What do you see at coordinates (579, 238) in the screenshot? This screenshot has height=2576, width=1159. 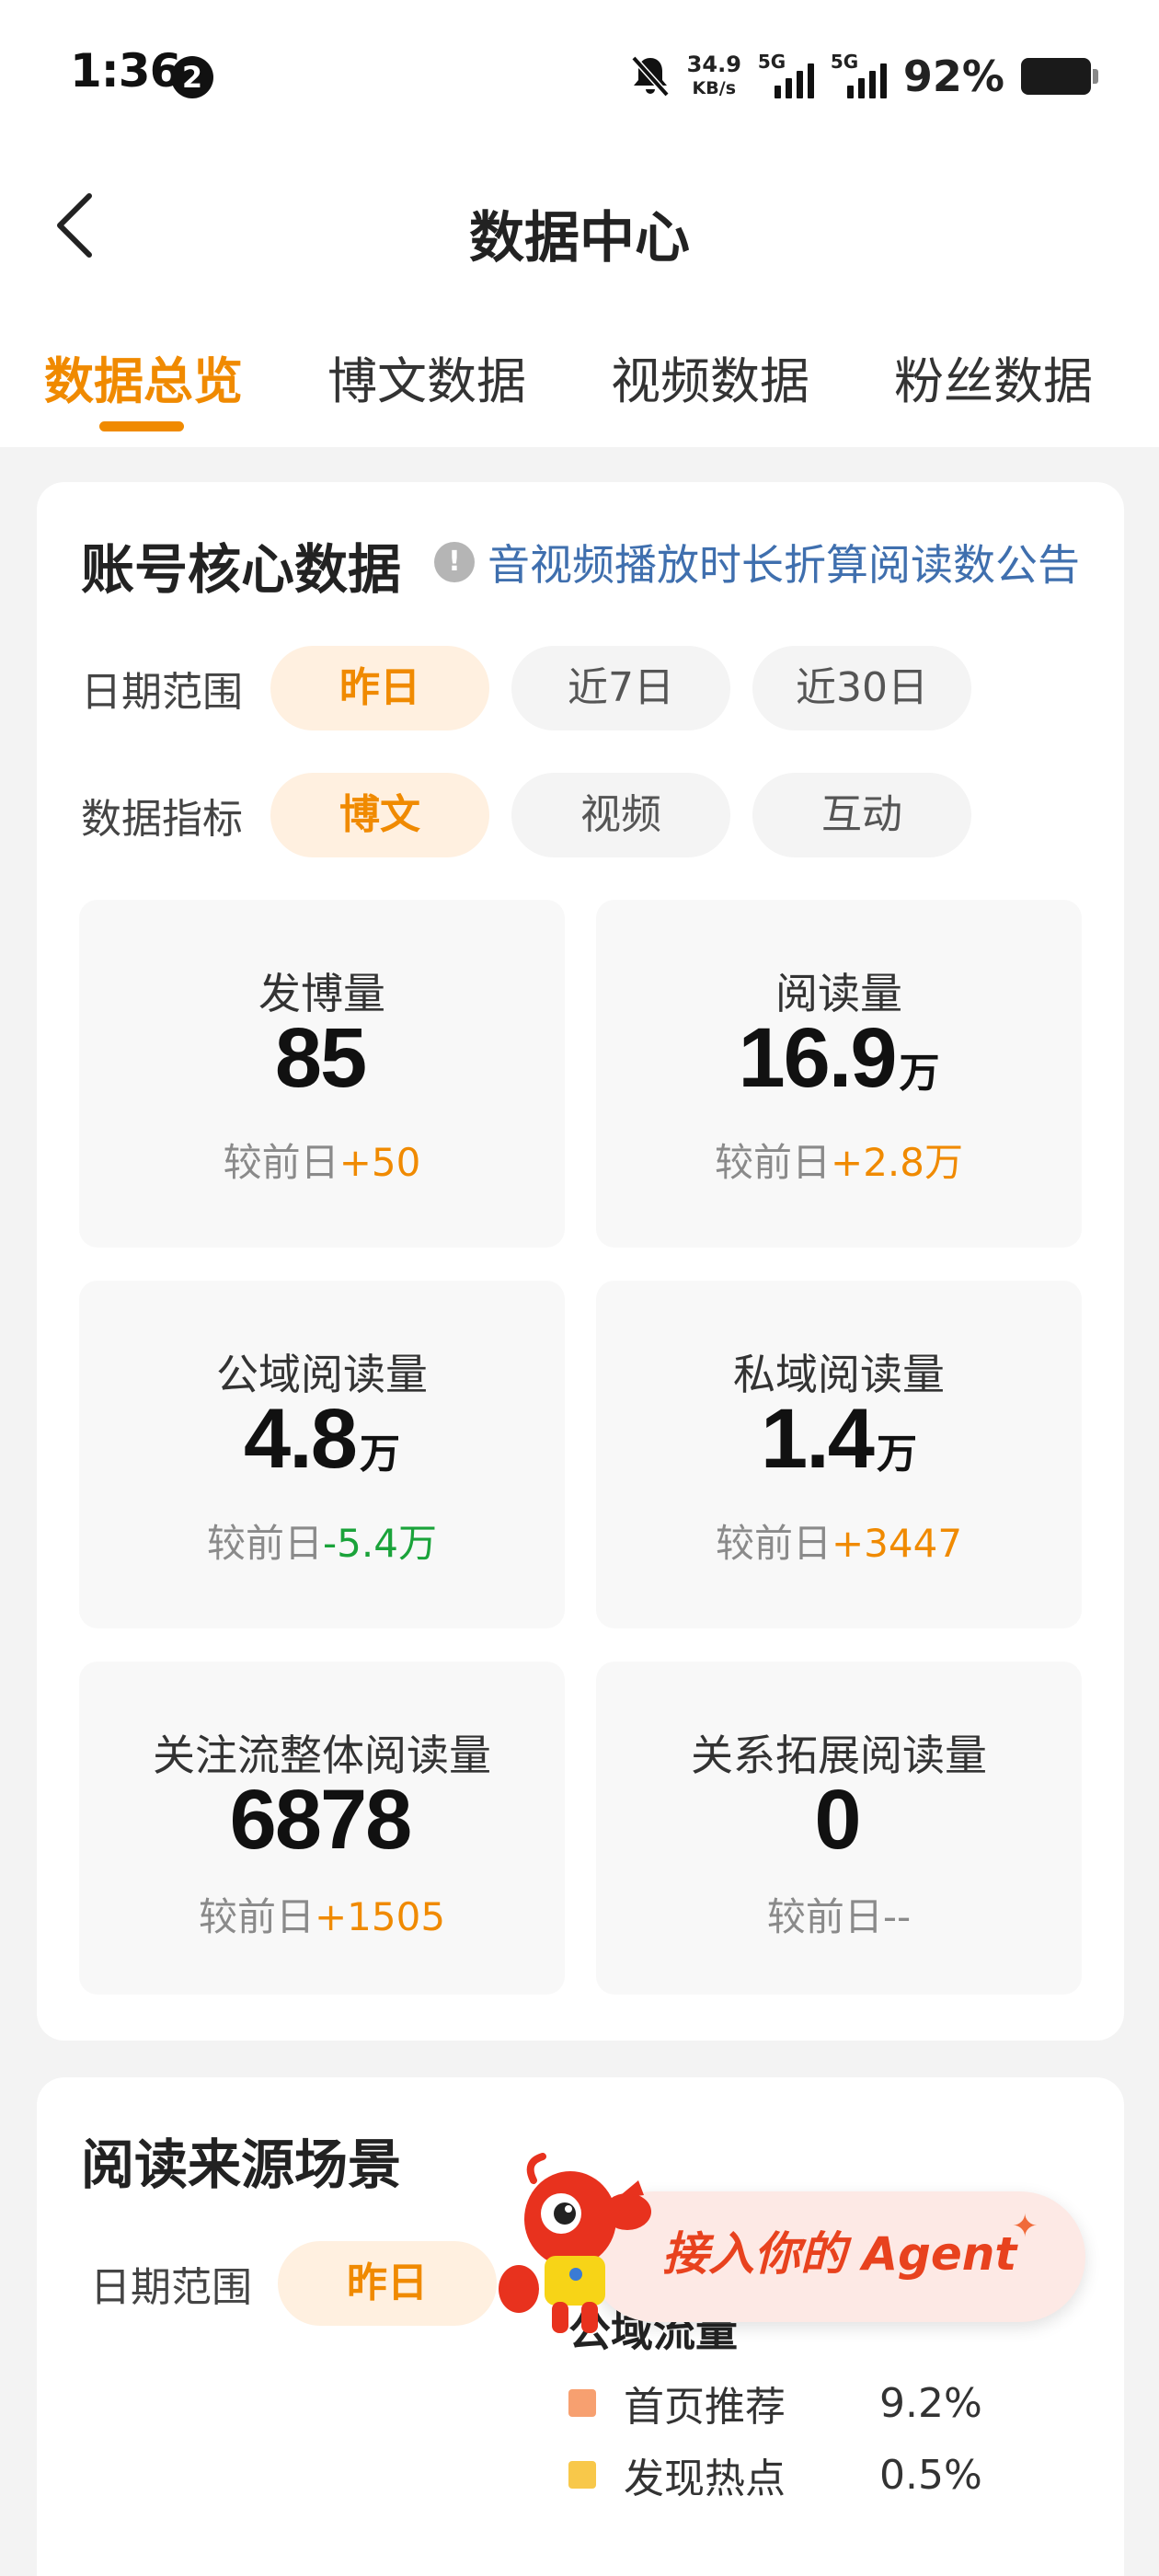 I see `page-title: 数据中心` at bounding box center [579, 238].